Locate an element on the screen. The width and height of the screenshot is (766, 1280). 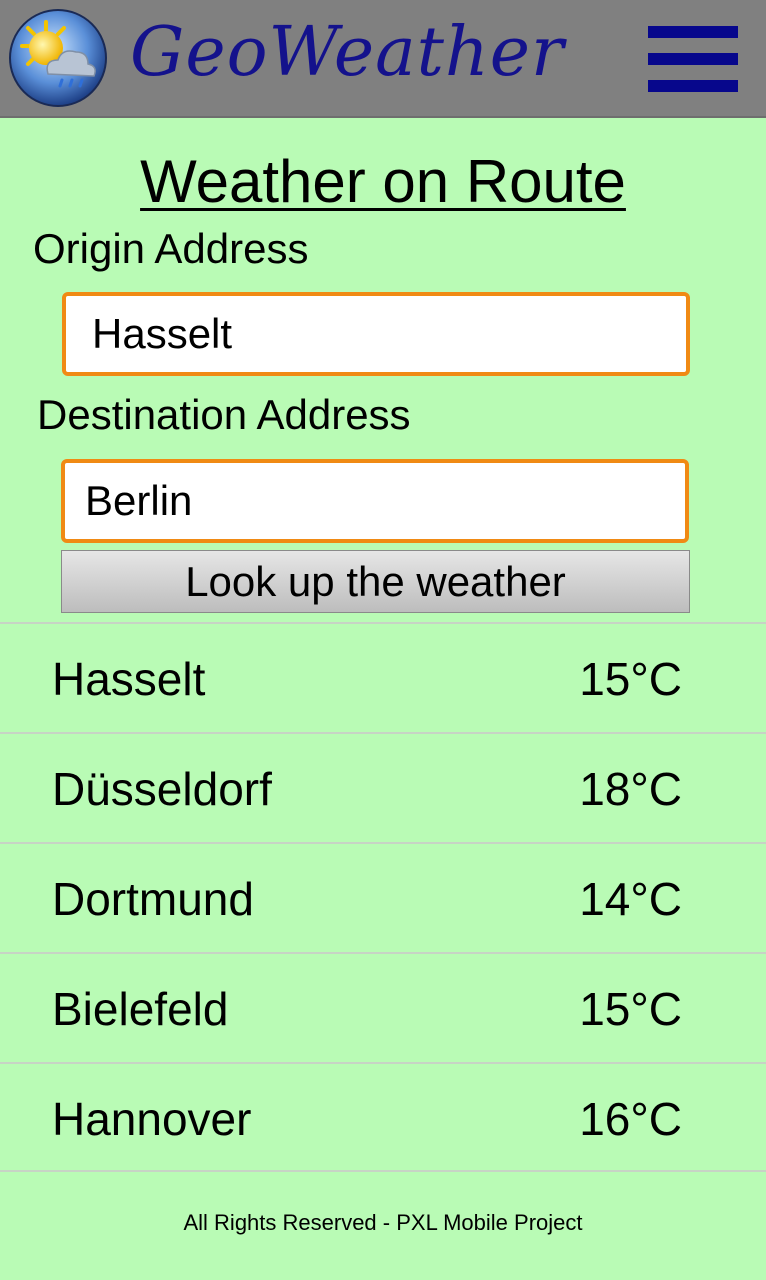
result-row: Dortmund 14°C is located at coordinates (383, 897).